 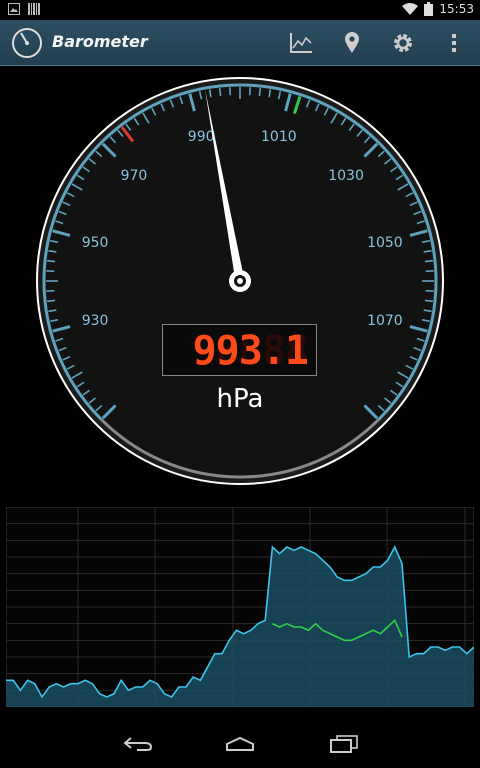 What do you see at coordinates (403, 43) in the screenshot?
I see `gear-icon` at bounding box center [403, 43].